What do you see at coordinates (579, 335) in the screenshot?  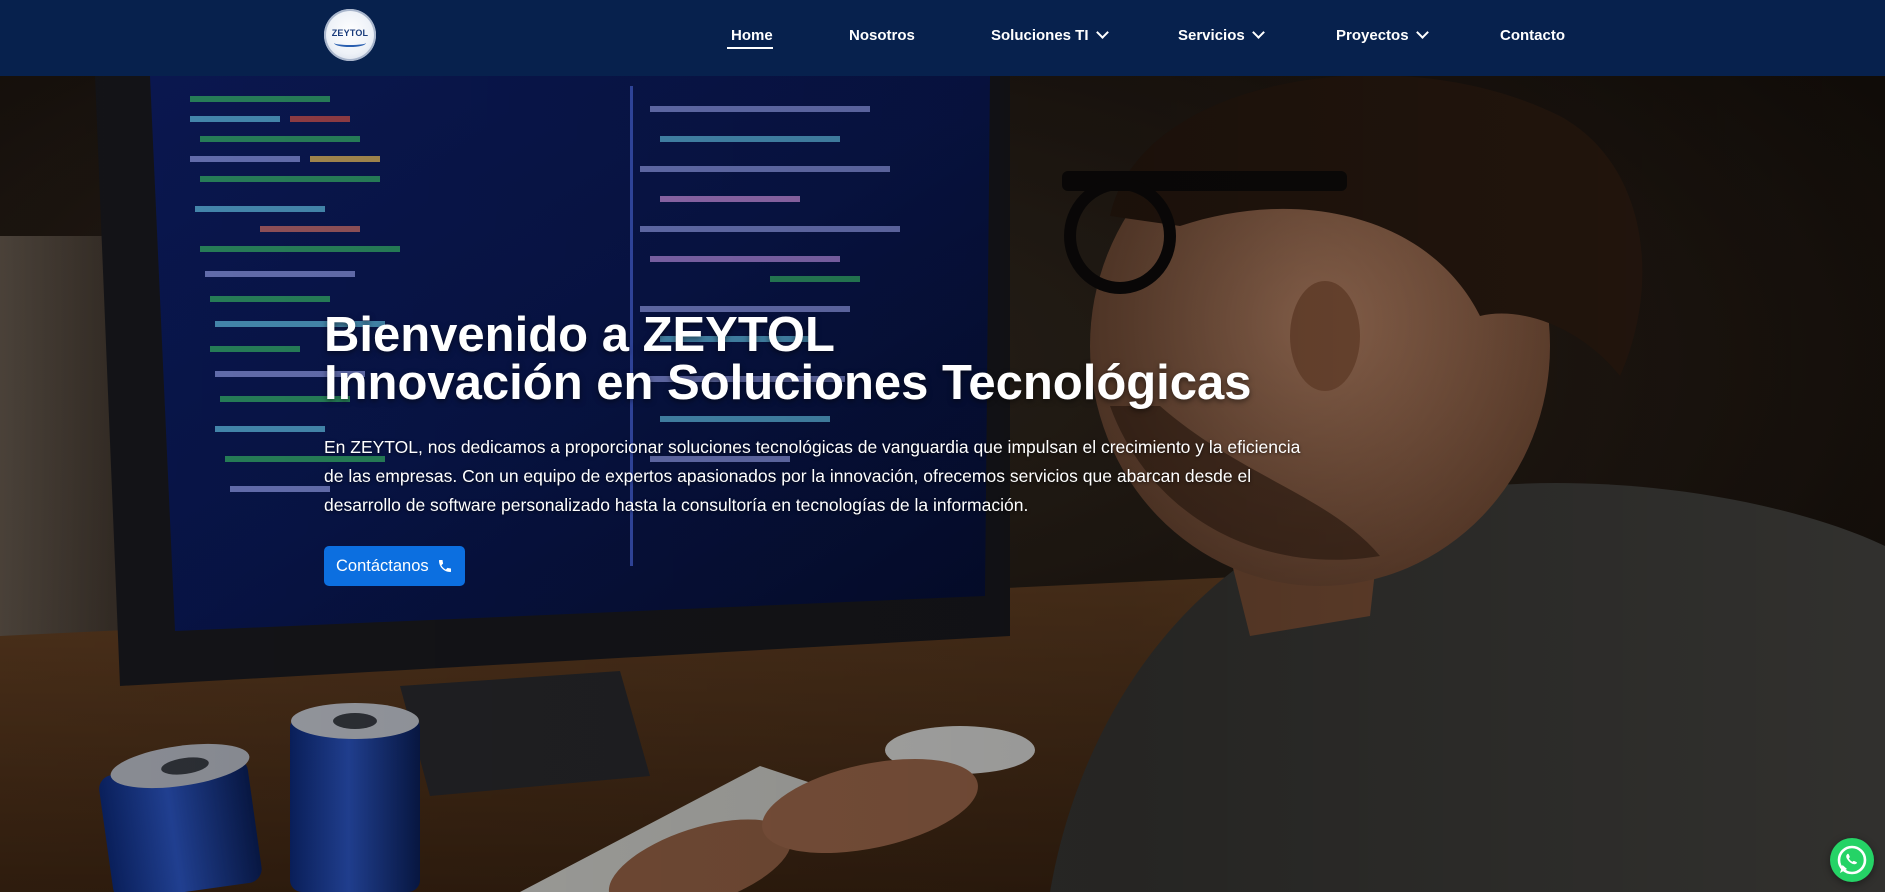 I see `hero-title-line1: Bienvenido a ZEYTOL` at bounding box center [579, 335].